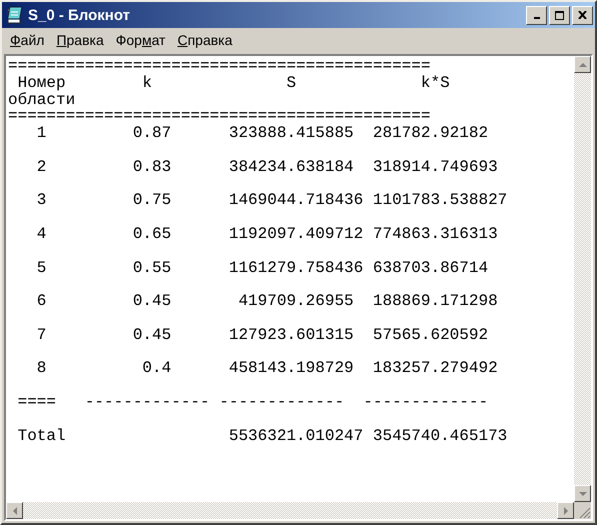 The image size is (597, 525). What do you see at coordinates (267, 301) in the screenshot?
I see `text-line: 6 0.45 419709.26955 188869.171298` at bounding box center [267, 301].